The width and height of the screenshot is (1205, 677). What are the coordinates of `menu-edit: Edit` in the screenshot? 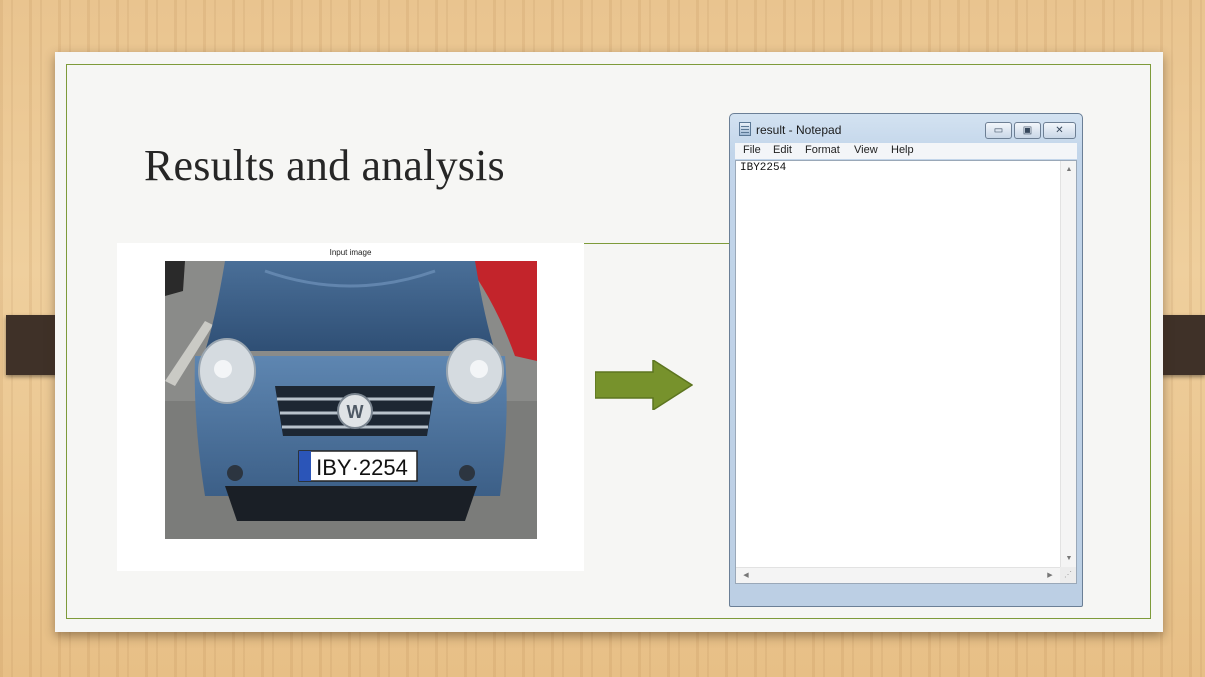 It's located at (782, 150).